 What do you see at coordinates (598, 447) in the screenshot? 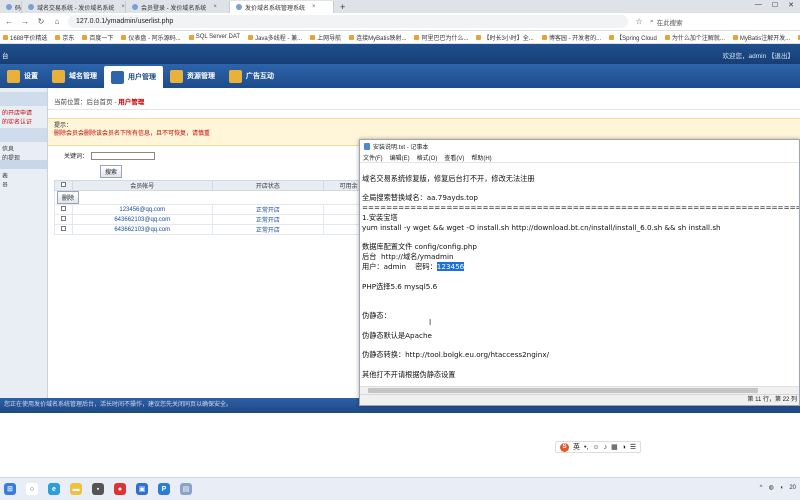
I see `ime-toolbar: S 英 •, ☺ ♪ ▦ ◑ ☰` at bounding box center [598, 447].